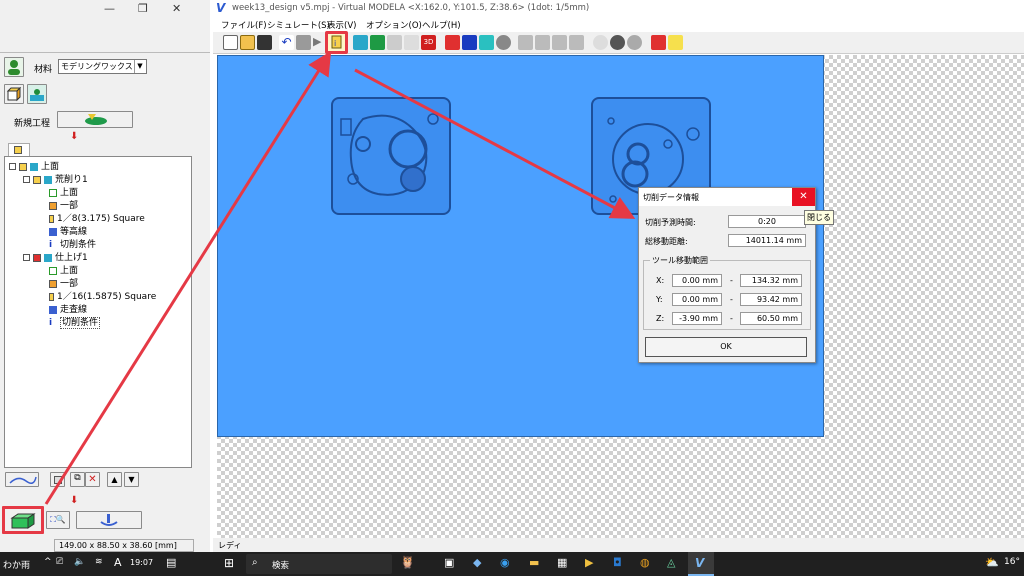  What do you see at coordinates (407, 562) in the screenshot?
I see `owl-icon: 🦉` at bounding box center [407, 562].